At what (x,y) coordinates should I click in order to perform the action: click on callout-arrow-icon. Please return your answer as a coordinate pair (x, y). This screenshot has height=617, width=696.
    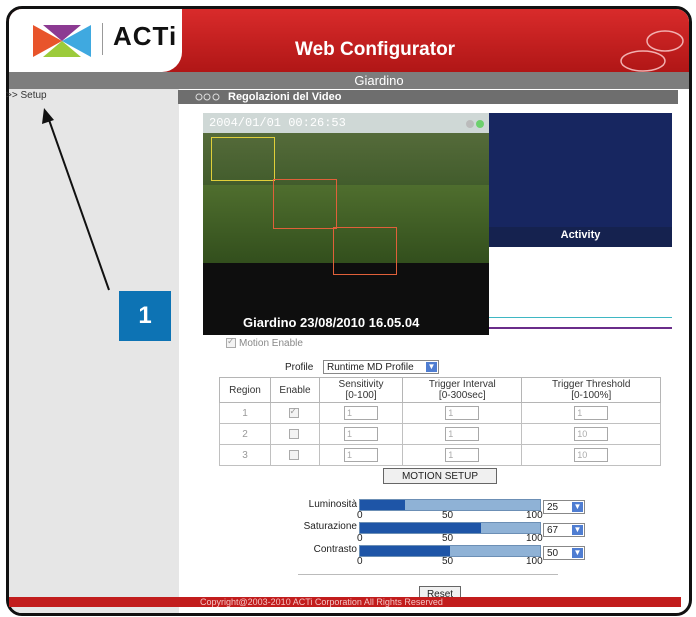
    Looking at the image, I should click on (76, 199).